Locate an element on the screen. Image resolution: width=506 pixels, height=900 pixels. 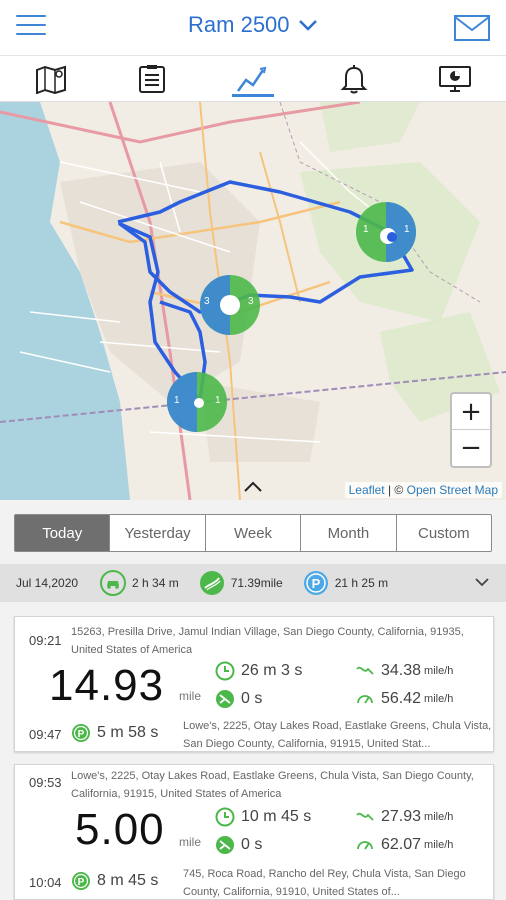
tab-alerts is located at coordinates (354, 78).